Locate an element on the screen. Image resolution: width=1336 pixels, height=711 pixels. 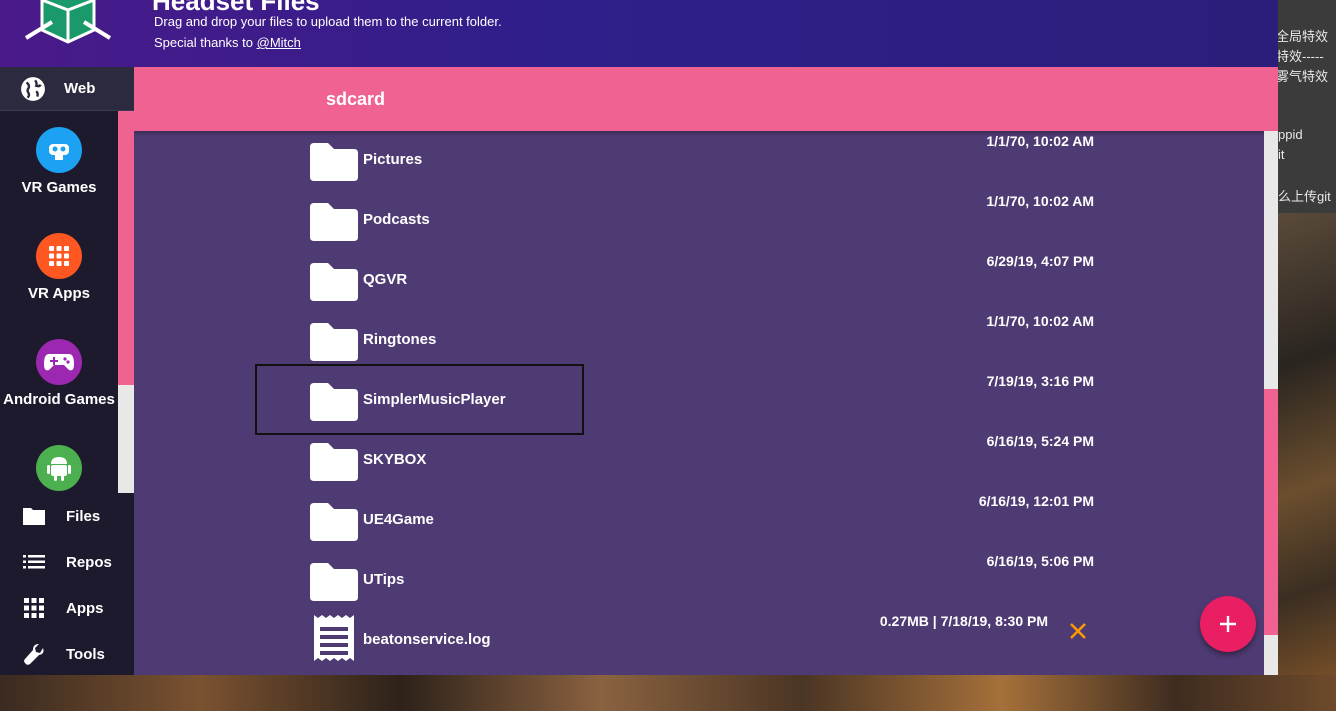
file-name: Ringtones is located at coordinates (400, 339).